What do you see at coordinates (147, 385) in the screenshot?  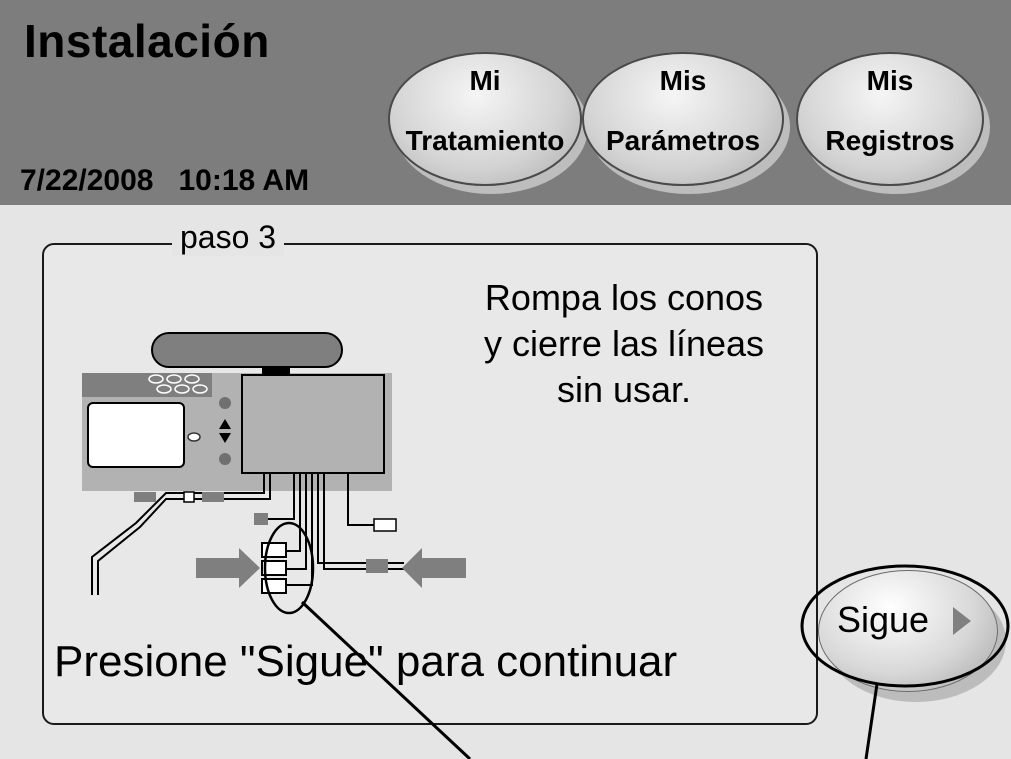 I see `device-top-strip` at bounding box center [147, 385].